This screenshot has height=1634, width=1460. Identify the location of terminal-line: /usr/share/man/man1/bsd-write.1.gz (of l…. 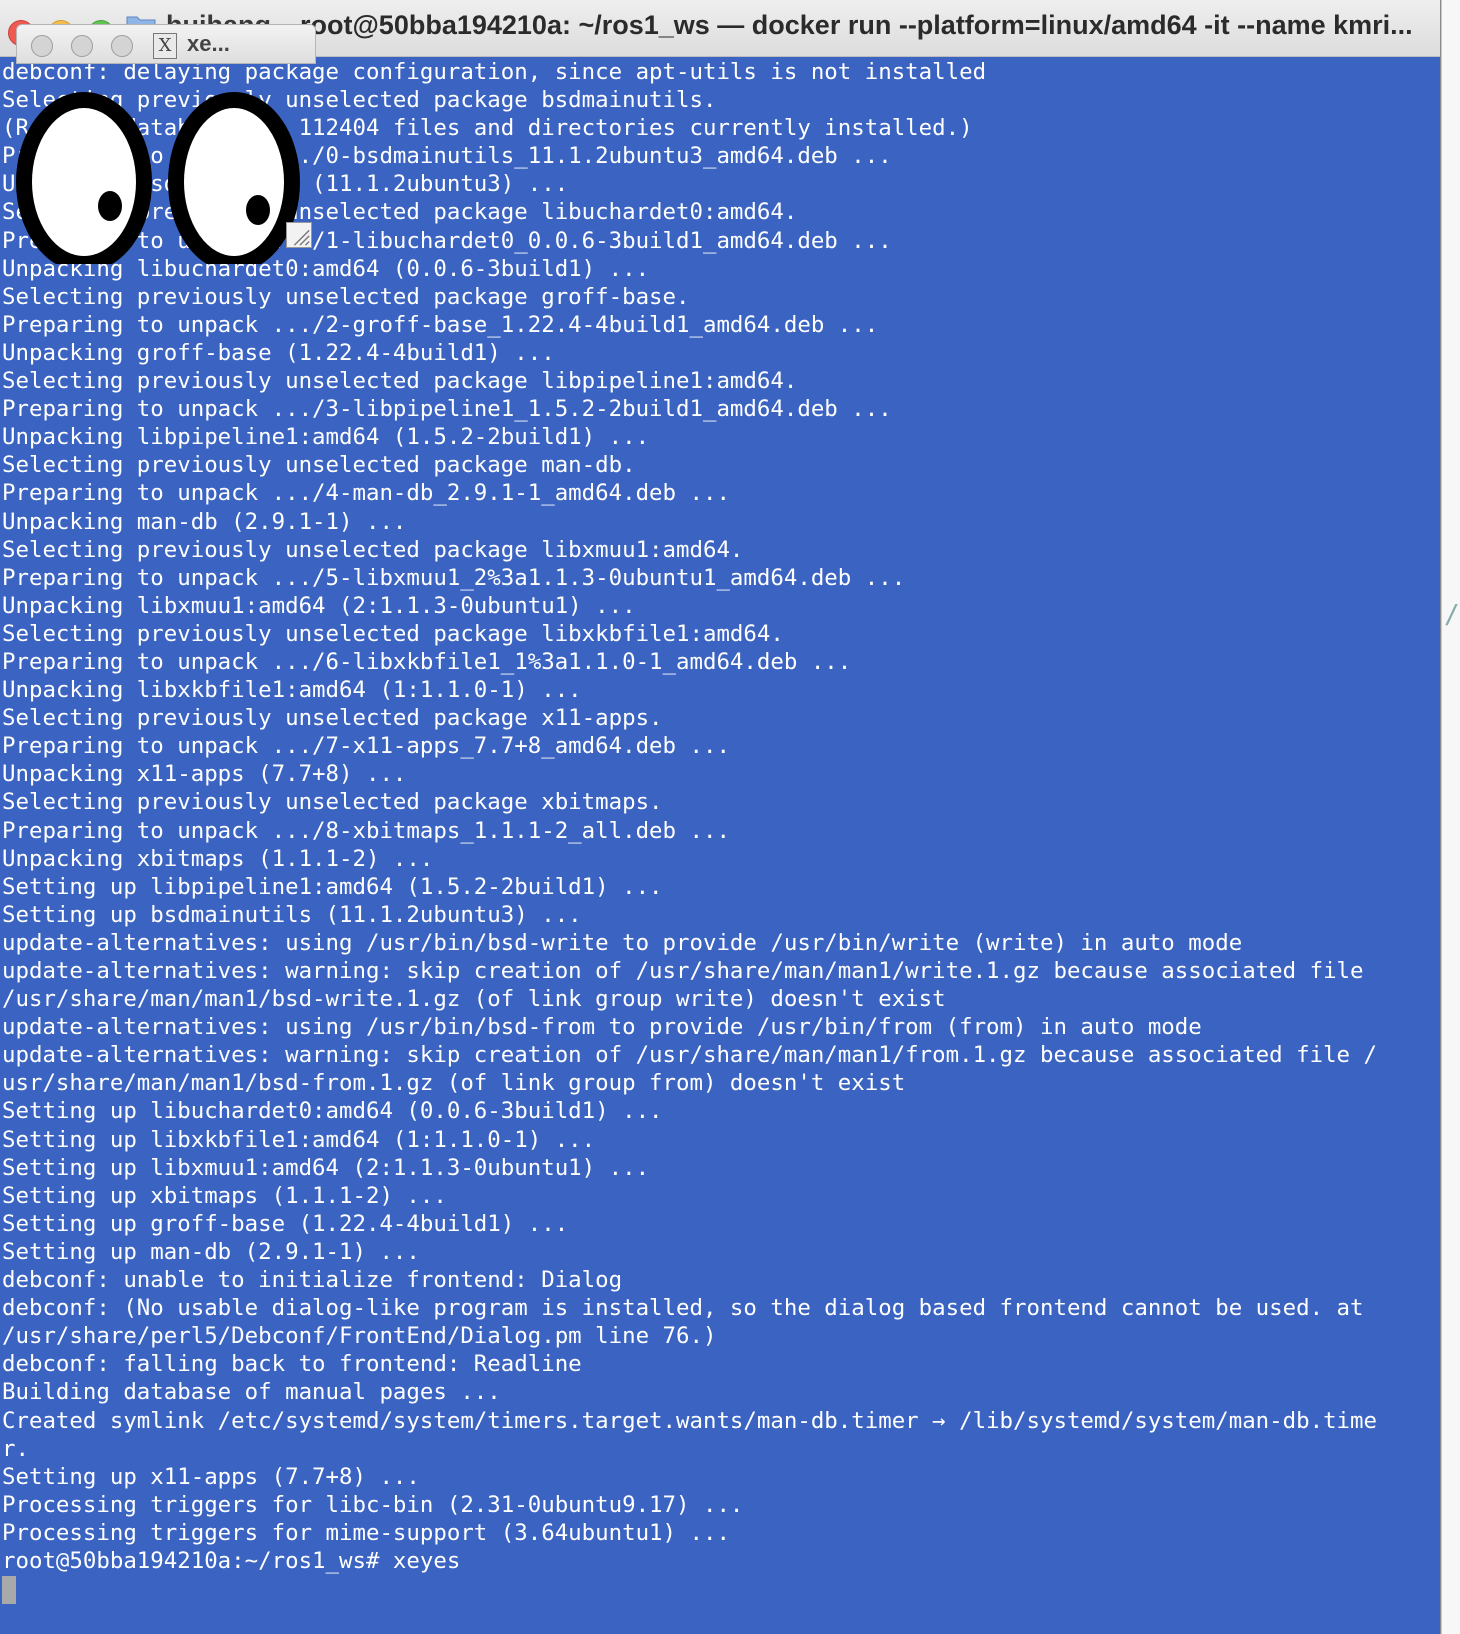
(474, 999).